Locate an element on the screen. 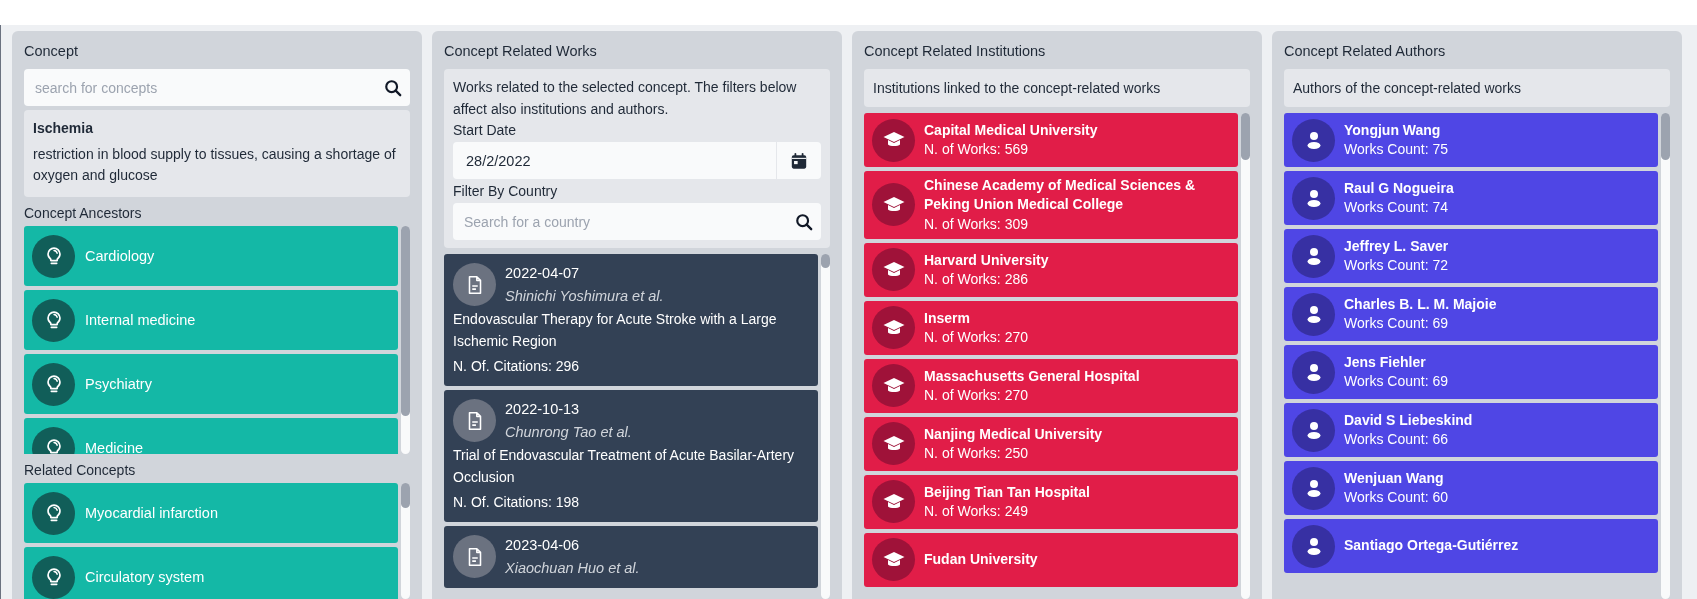 The height and width of the screenshot is (599, 1697). panel-title: Concept is located at coordinates (51, 51).